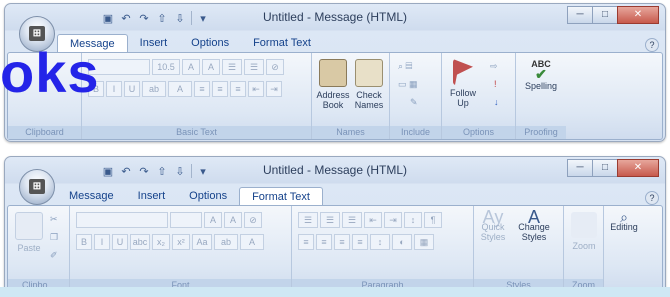 The height and width of the screenshot is (297, 670). I want to click on signature-icon: ✎, so click(414, 102).